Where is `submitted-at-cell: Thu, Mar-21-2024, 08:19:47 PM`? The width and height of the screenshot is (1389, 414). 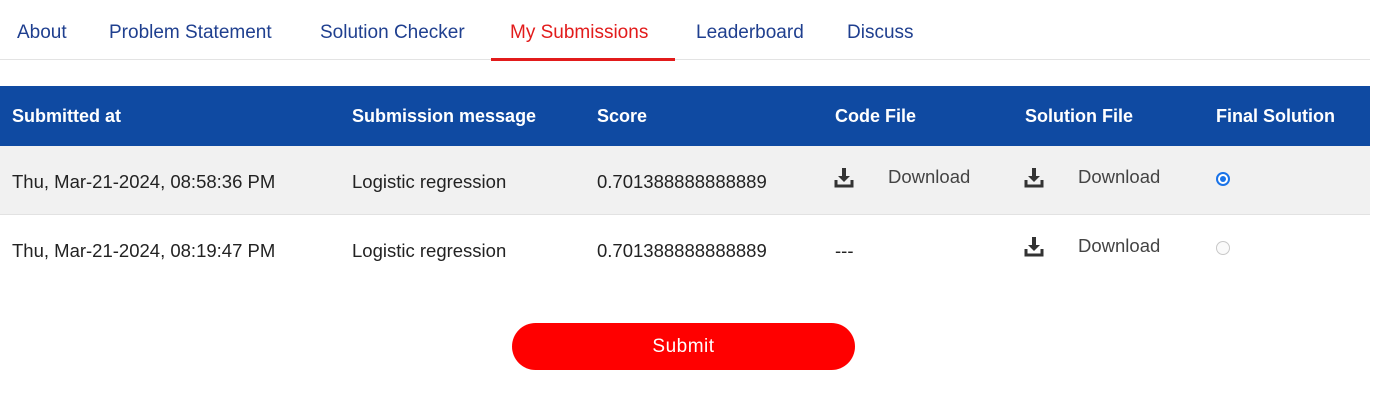
submitted-at-cell: Thu, Mar-21-2024, 08:19:47 PM is located at coordinates (144, 250).